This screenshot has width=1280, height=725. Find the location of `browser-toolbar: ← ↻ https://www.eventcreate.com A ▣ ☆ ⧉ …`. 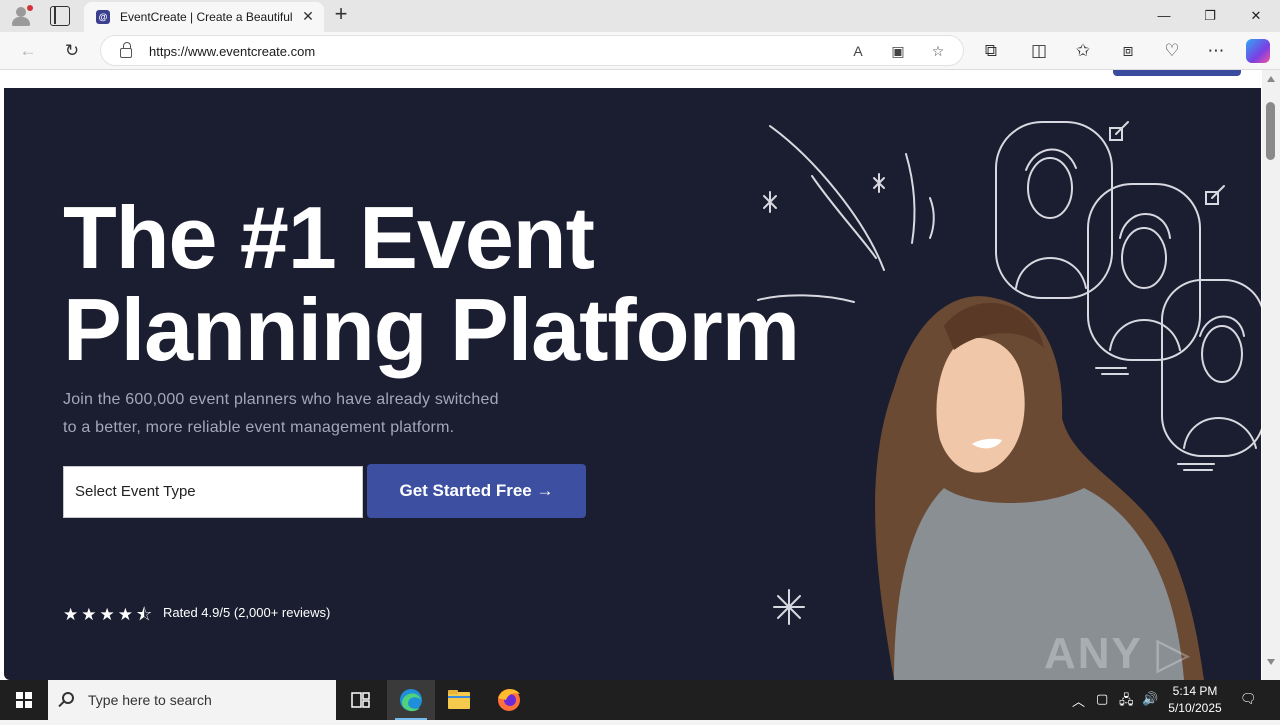

browser-toolbar: ← ↻ https://www.eventcreate.com A ▣ ☆ ⧉ … is located at coordinates (640, 51).